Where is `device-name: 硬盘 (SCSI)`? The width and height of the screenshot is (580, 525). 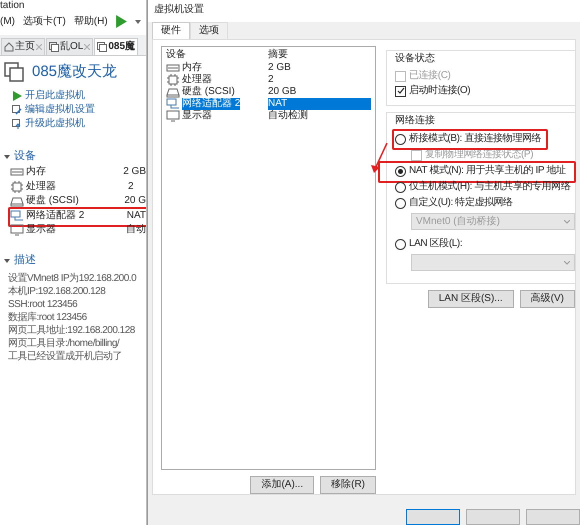 device-name: 硬盘 (SCSI) is located at coordinates (74, 201).